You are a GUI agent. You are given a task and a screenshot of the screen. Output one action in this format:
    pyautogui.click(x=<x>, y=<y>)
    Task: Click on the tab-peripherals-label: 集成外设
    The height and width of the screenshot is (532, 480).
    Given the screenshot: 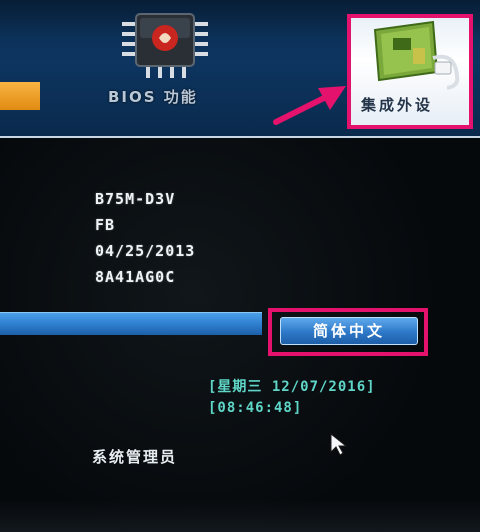 What is the action you would take?
    pyautogui.click(x=397, y=105)
    